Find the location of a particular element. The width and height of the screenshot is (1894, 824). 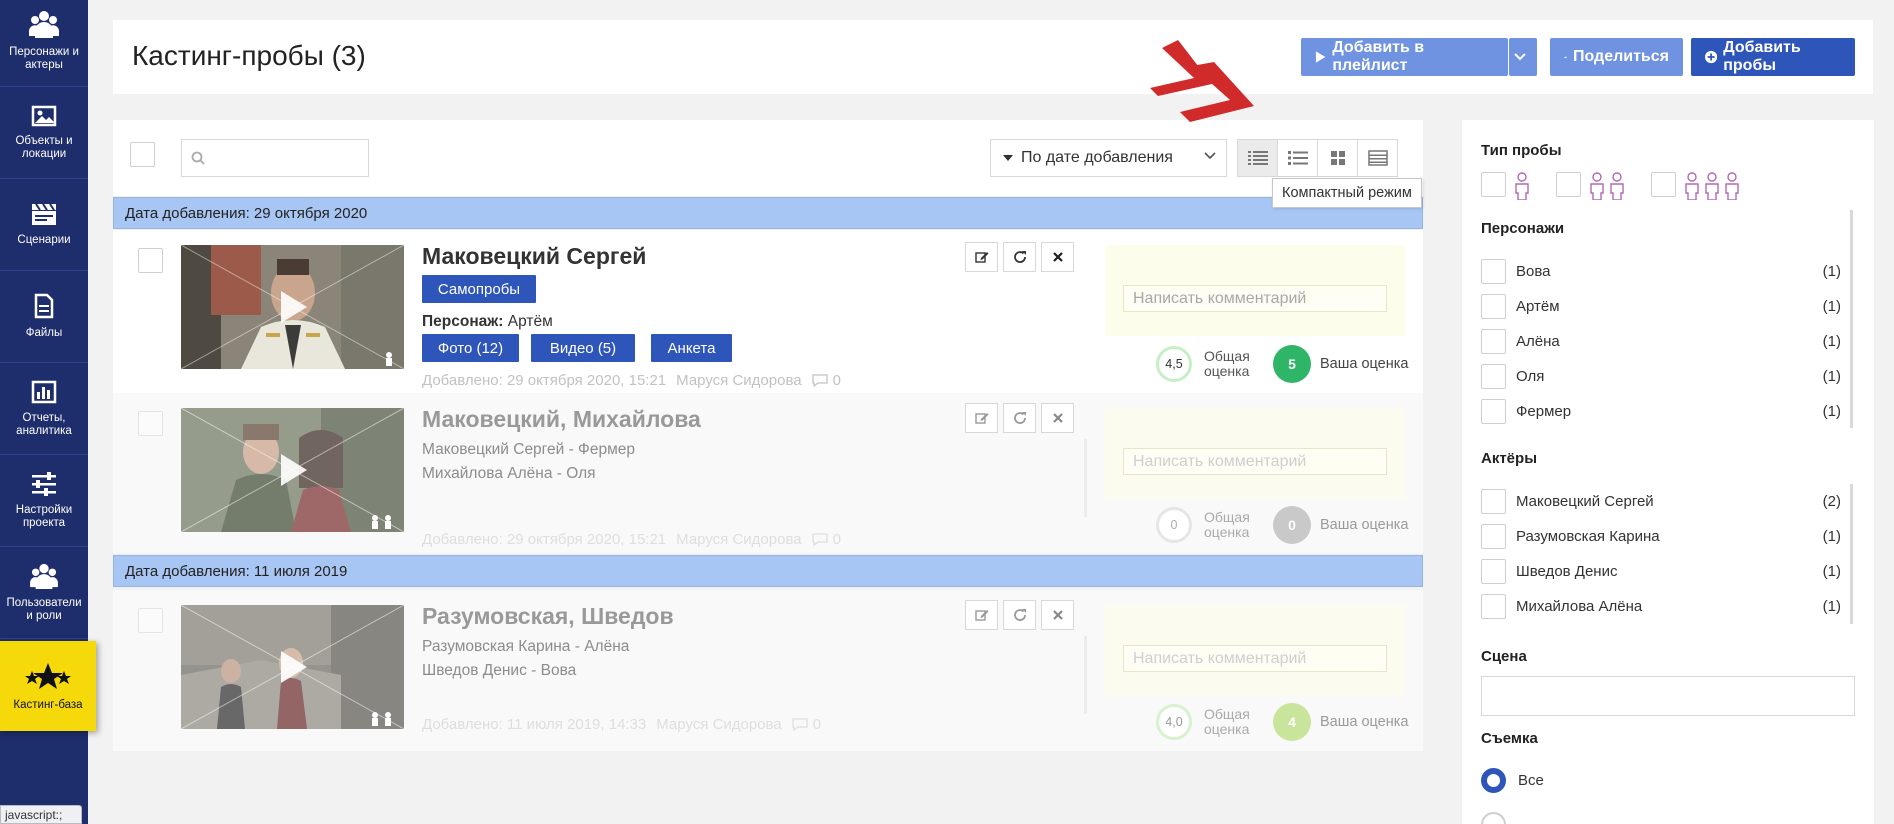

filter-character-item: Алёна (1) is located at coordinates (1661, 341).